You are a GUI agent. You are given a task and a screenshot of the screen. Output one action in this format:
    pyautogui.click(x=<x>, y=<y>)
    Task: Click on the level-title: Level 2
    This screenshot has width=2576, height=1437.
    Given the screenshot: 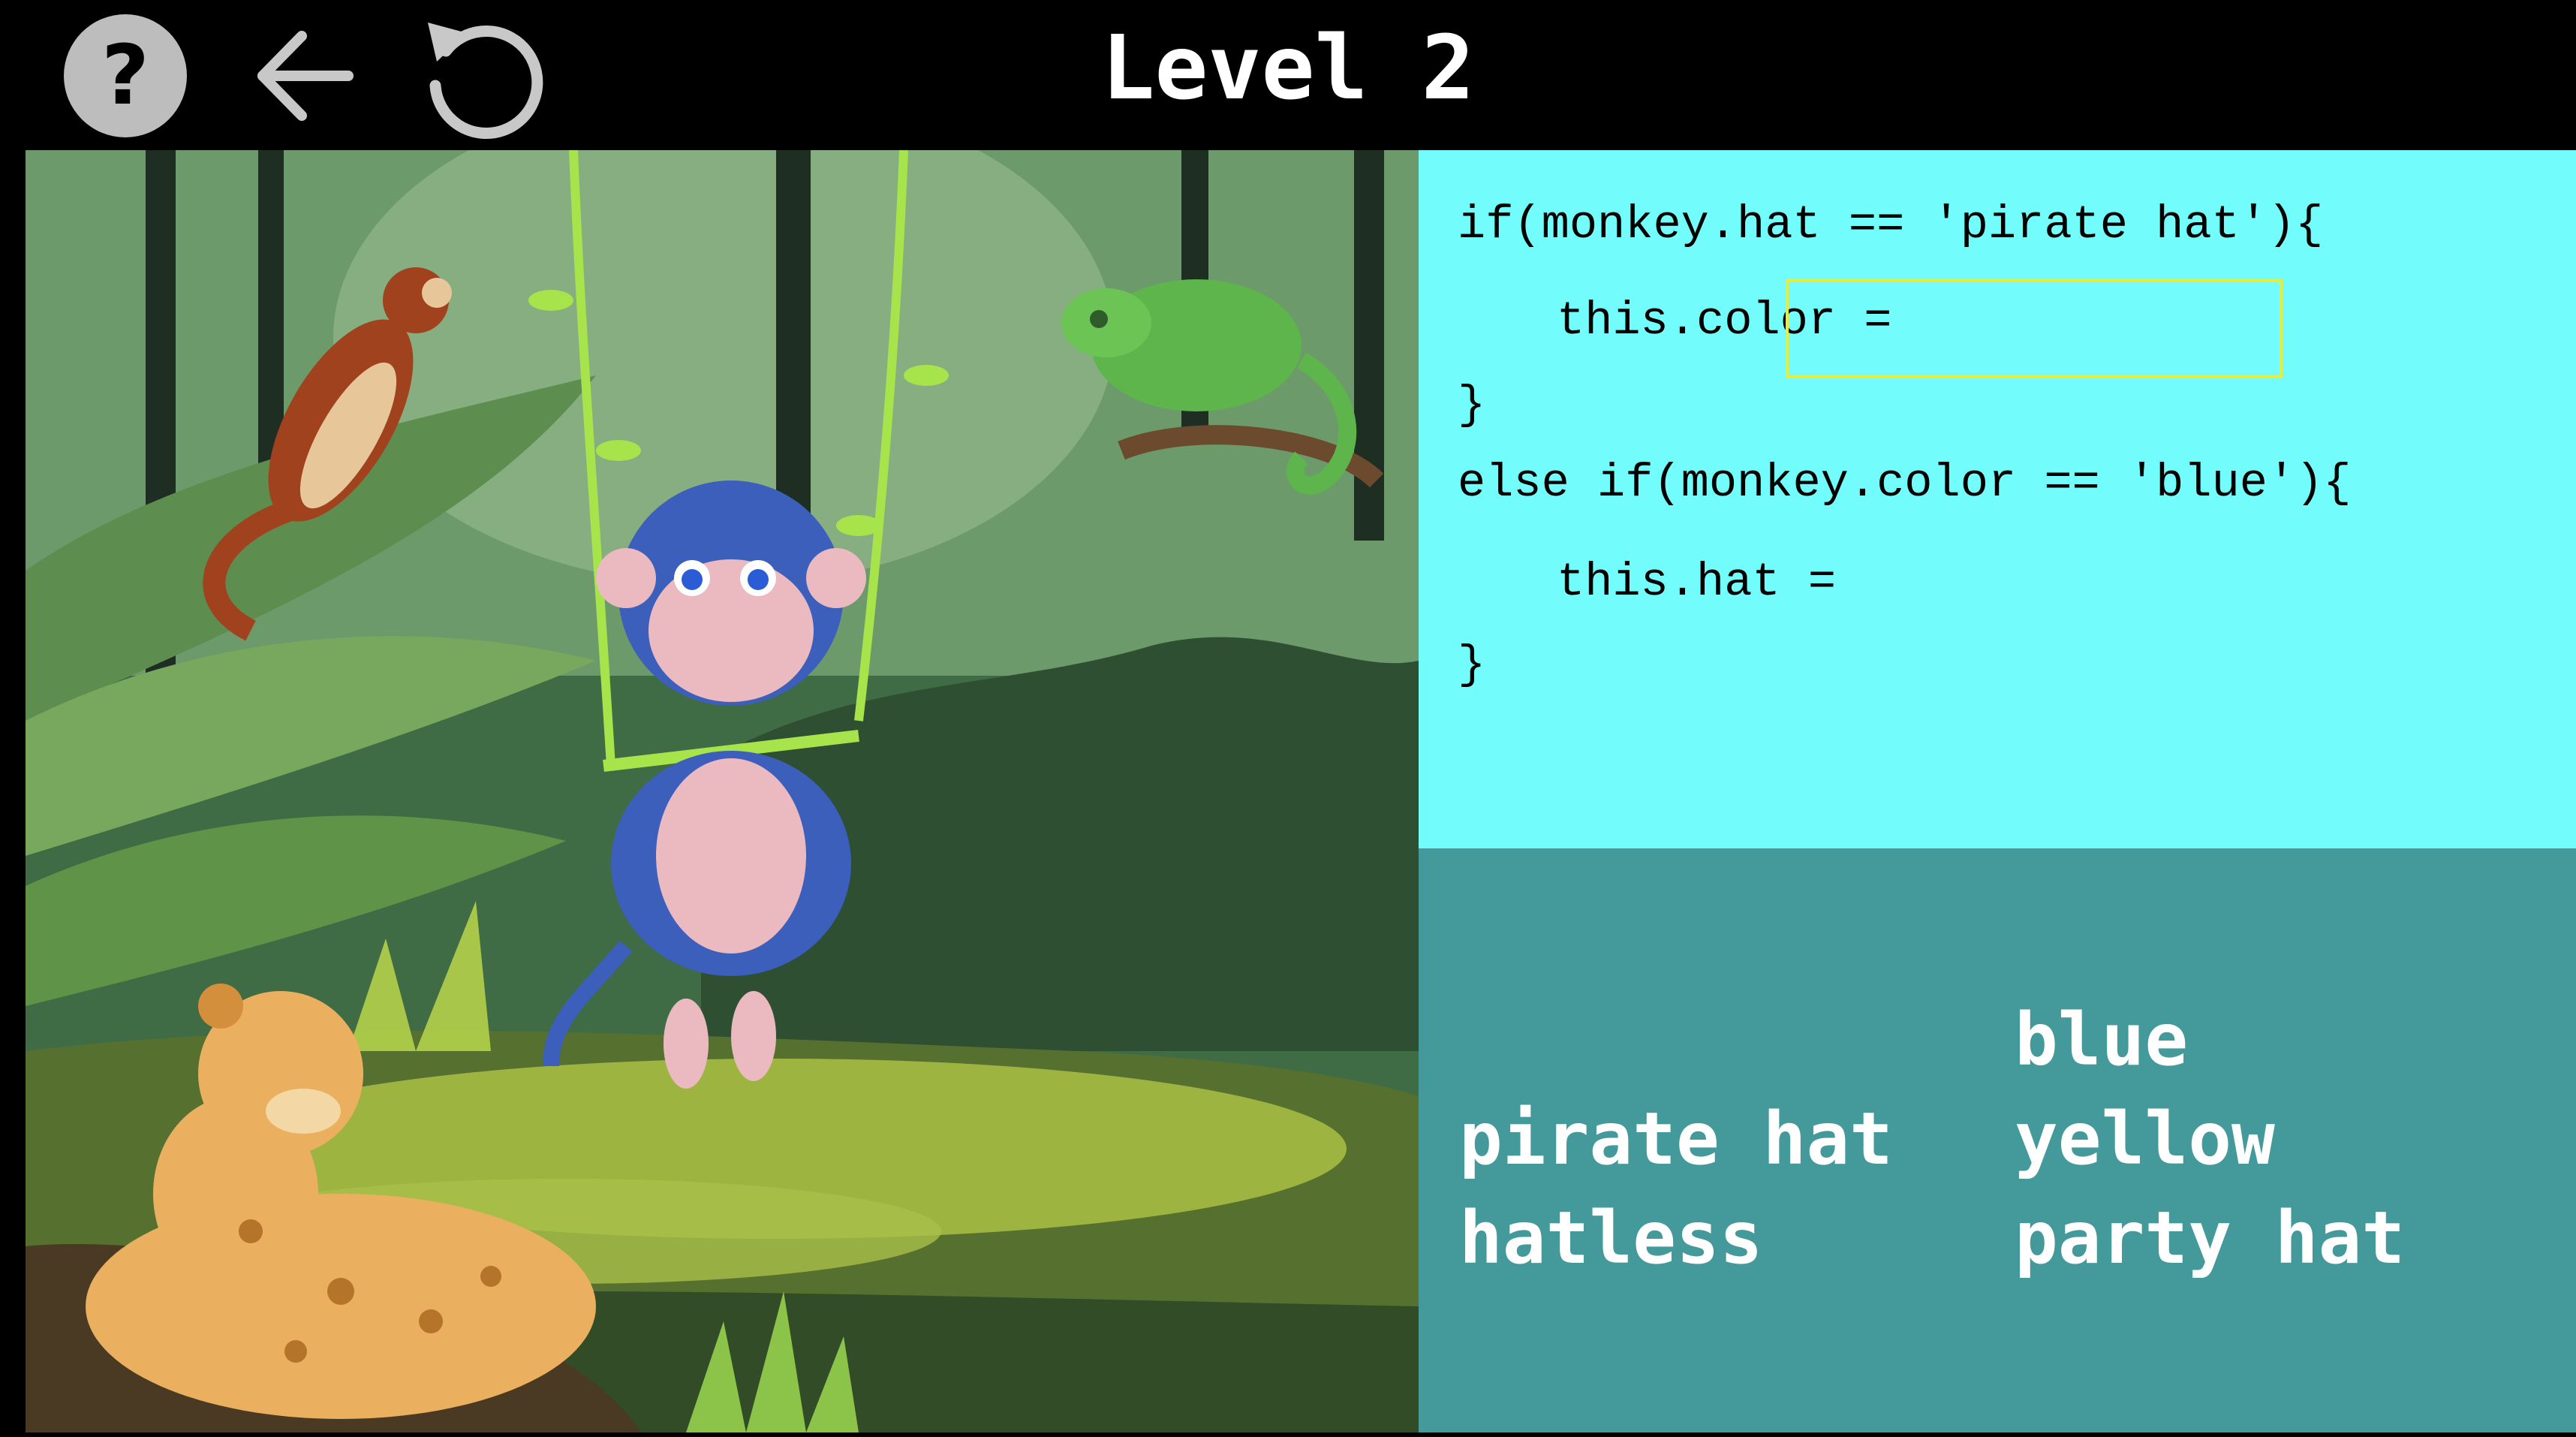 What is the action you would take?
    pyautogui.click(x=1288, y=67)
    